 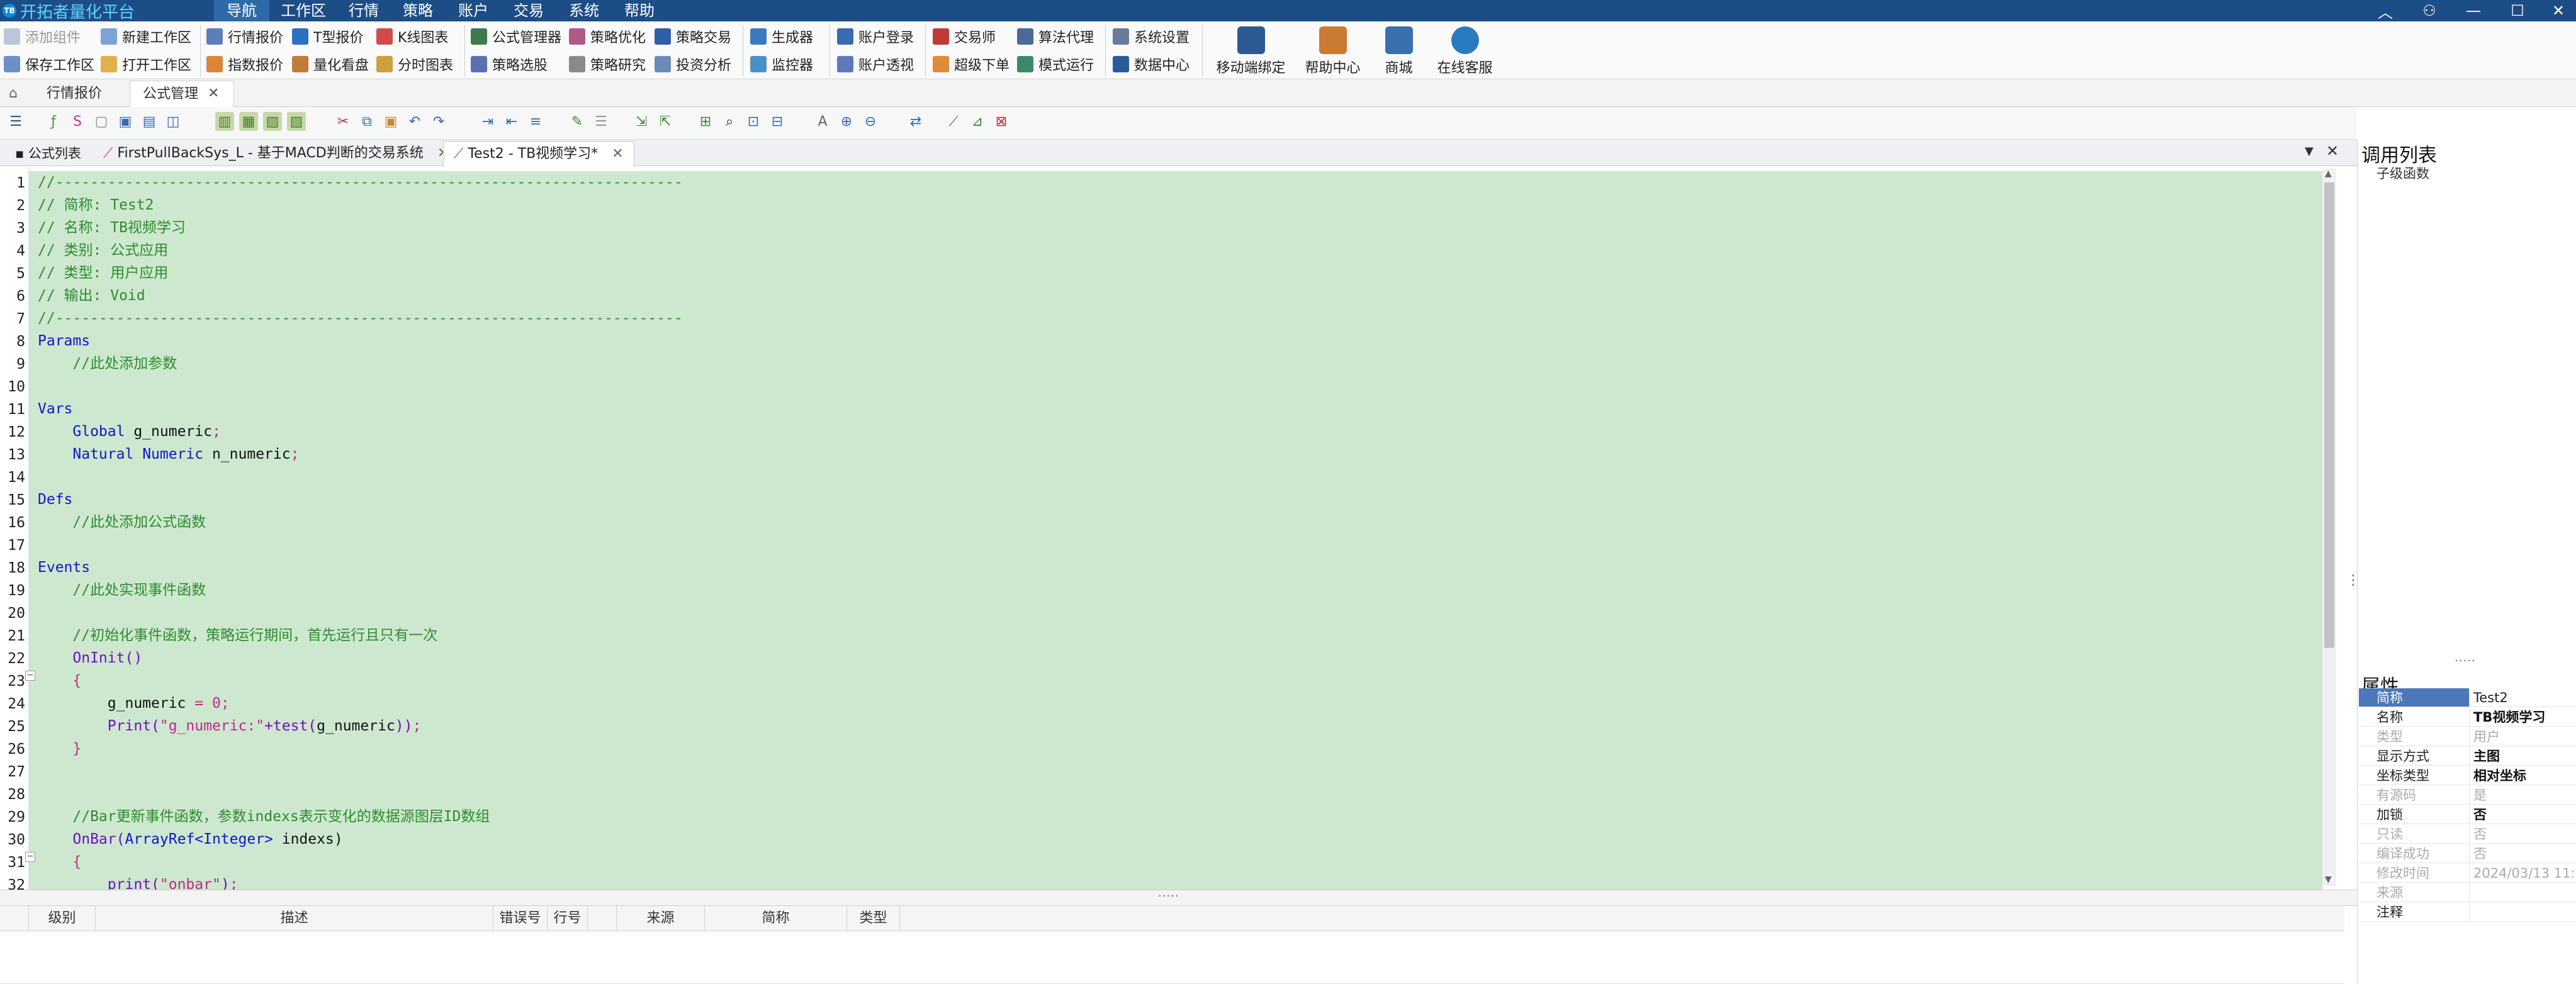 What do you see at coordinates (244, 64) in the screenshot?
I see `index-quote-button: 指数报价` at bounding box center [244, 64].